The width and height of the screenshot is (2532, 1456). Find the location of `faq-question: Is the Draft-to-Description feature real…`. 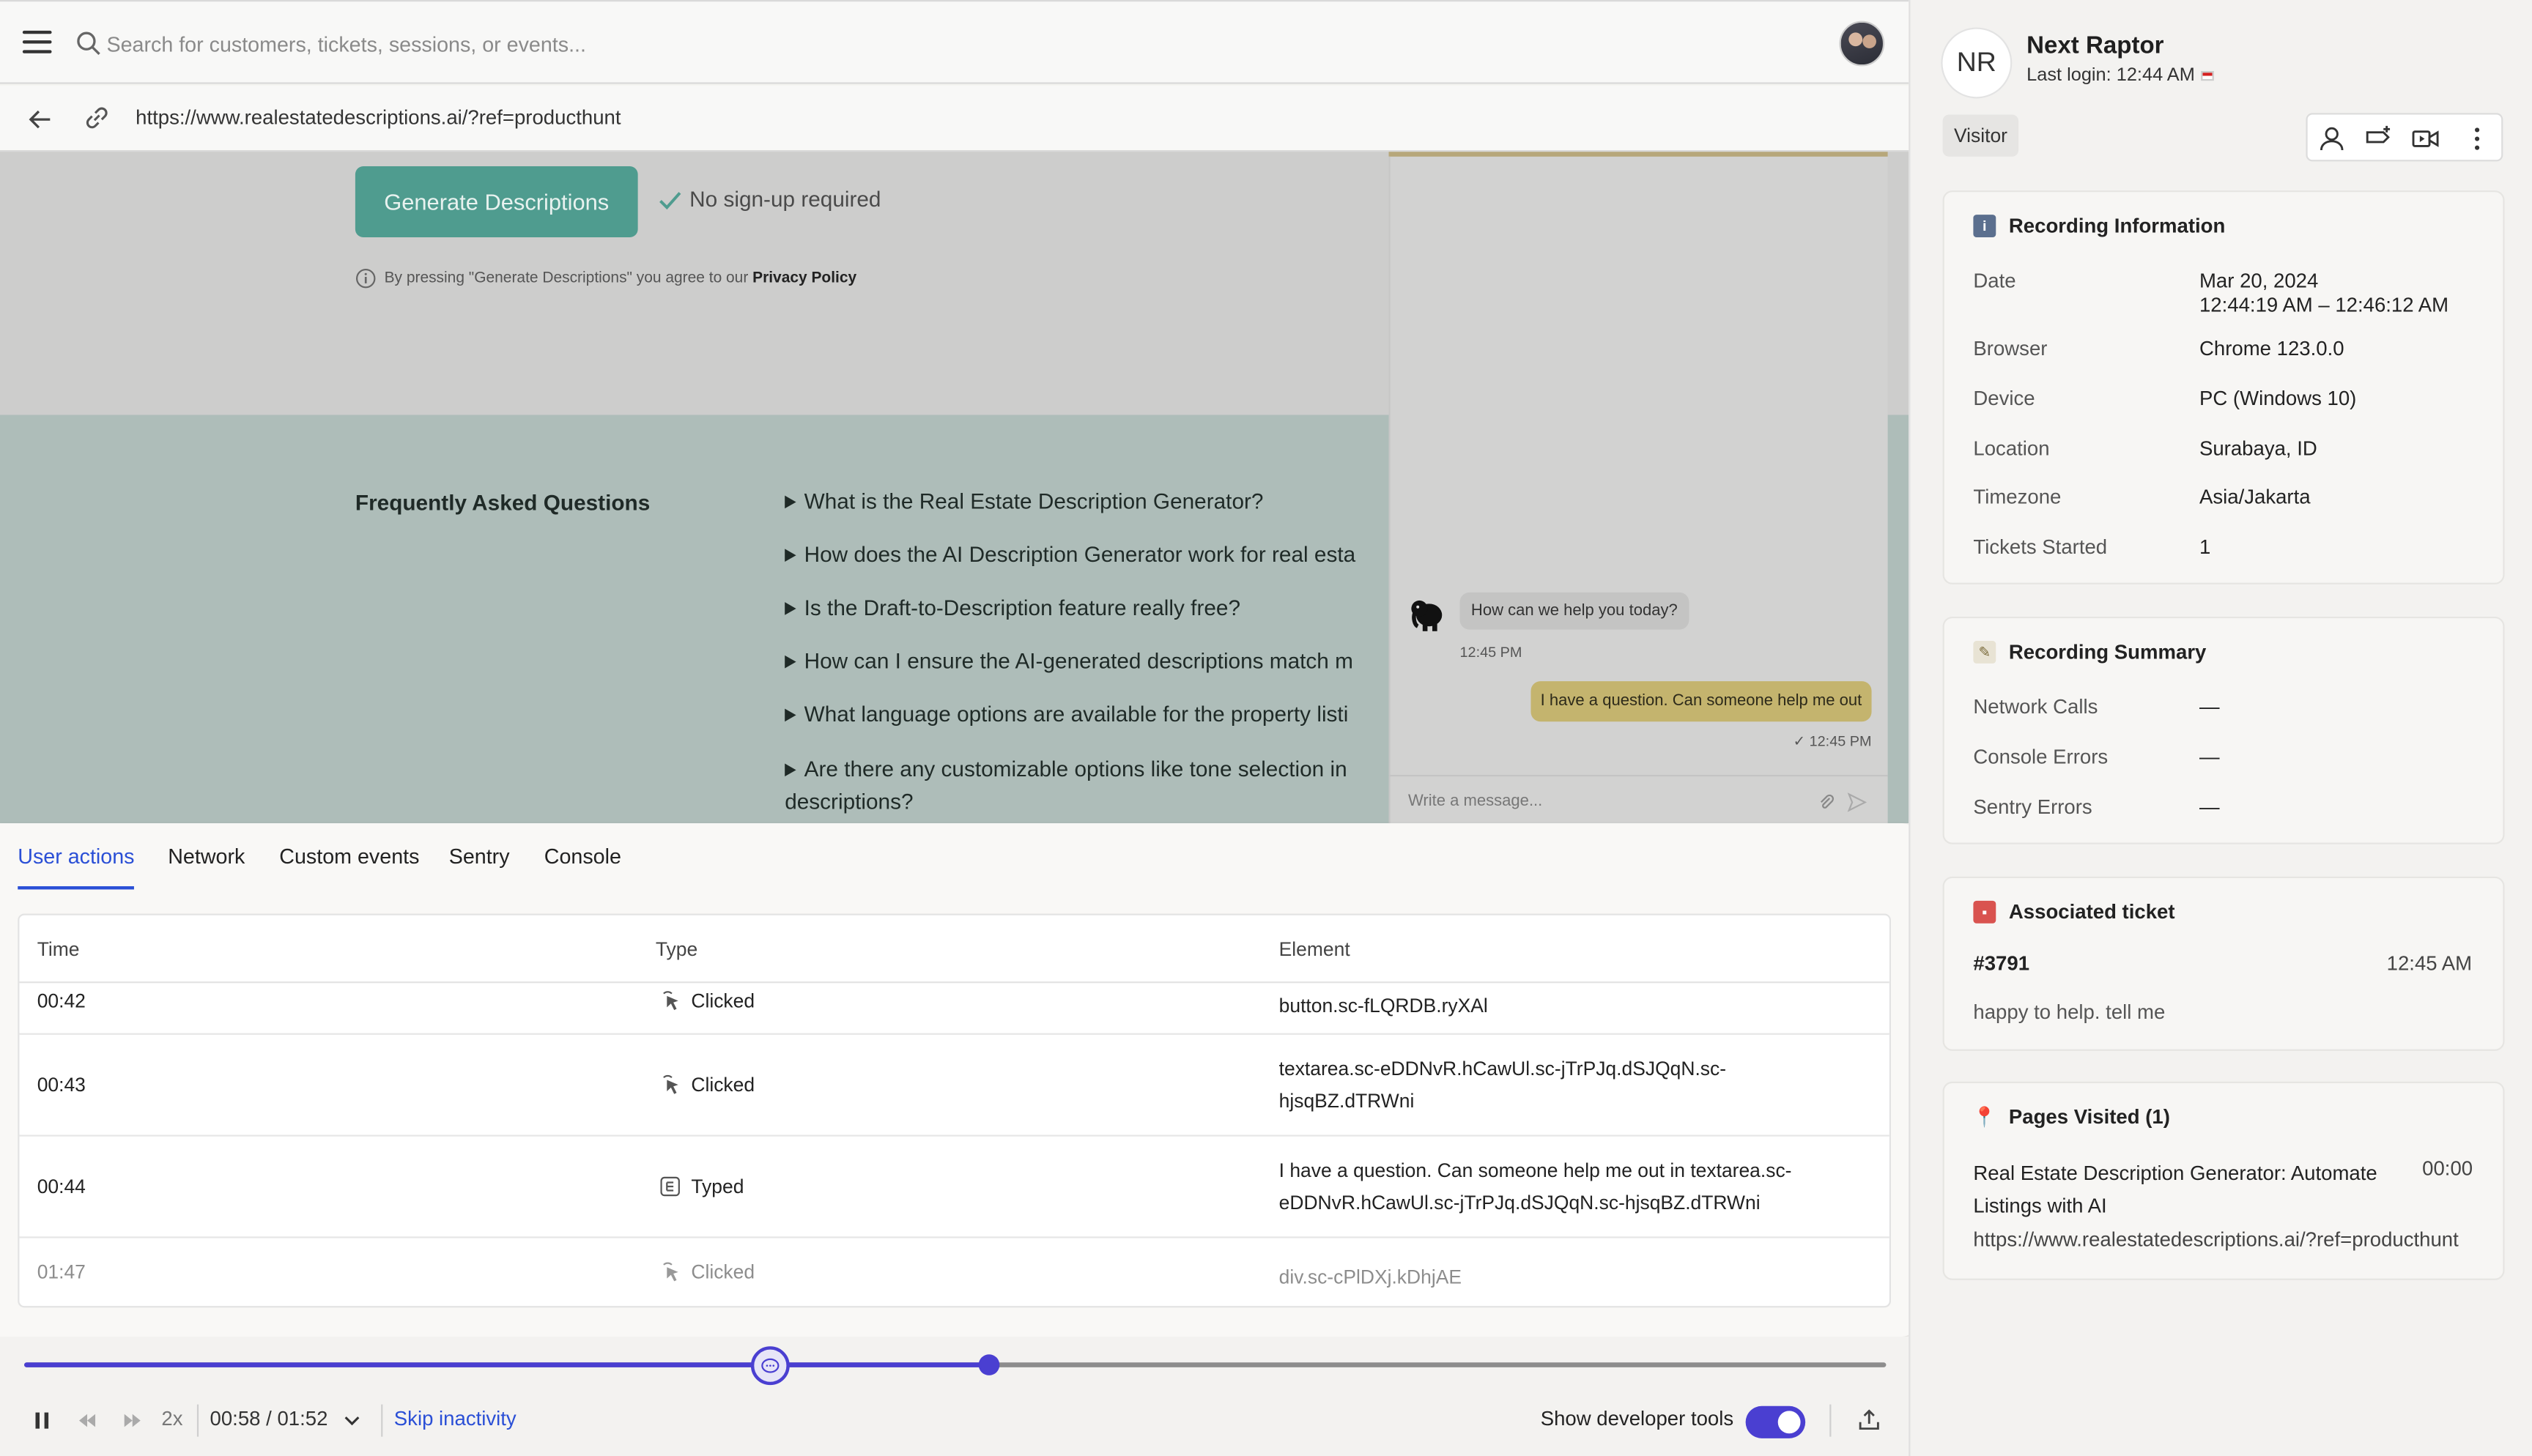

faq-question: Is the Draft-to-Description feature real… is located at coordinates (1022, 607).